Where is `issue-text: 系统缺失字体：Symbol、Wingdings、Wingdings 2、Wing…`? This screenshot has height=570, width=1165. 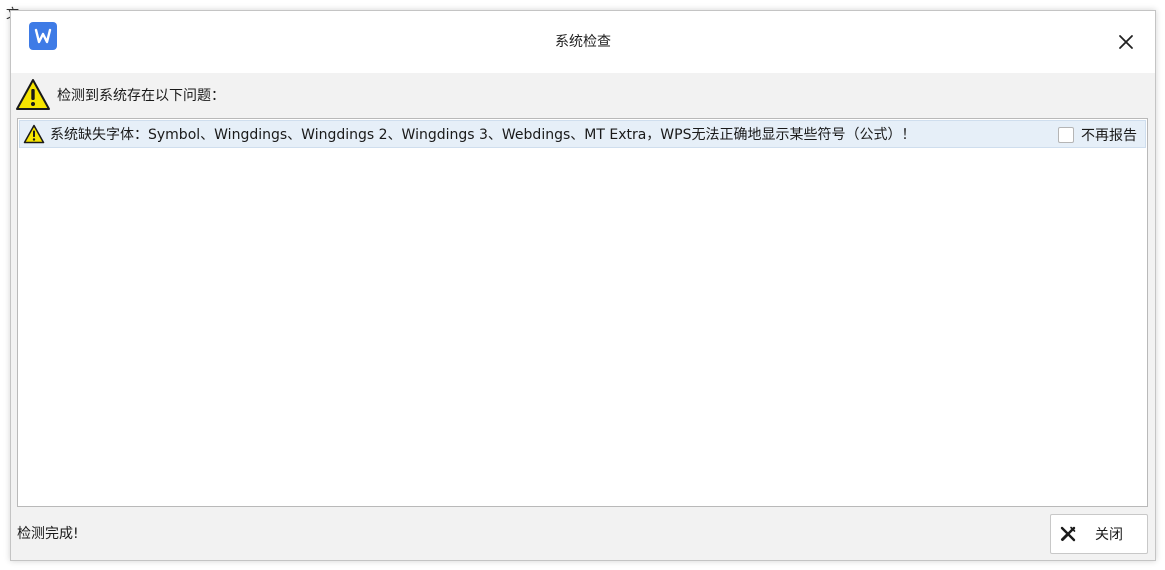
issue-text: 系统缺失字体：Symbol、Wingdings、Wingdings 2、Wing… is located at coordinates (483, 135).